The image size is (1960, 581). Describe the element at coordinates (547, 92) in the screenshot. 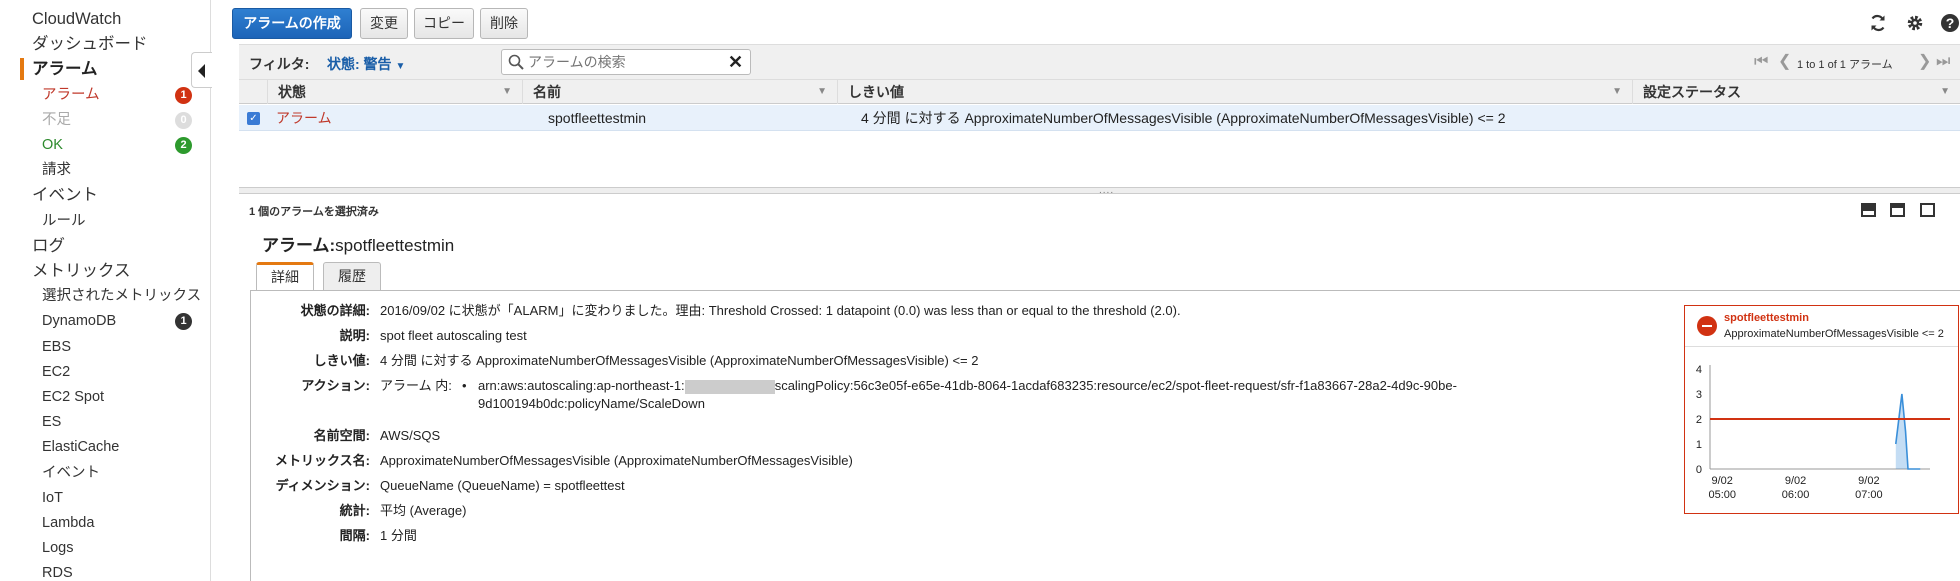

I see `column-label: 名前` at that location.